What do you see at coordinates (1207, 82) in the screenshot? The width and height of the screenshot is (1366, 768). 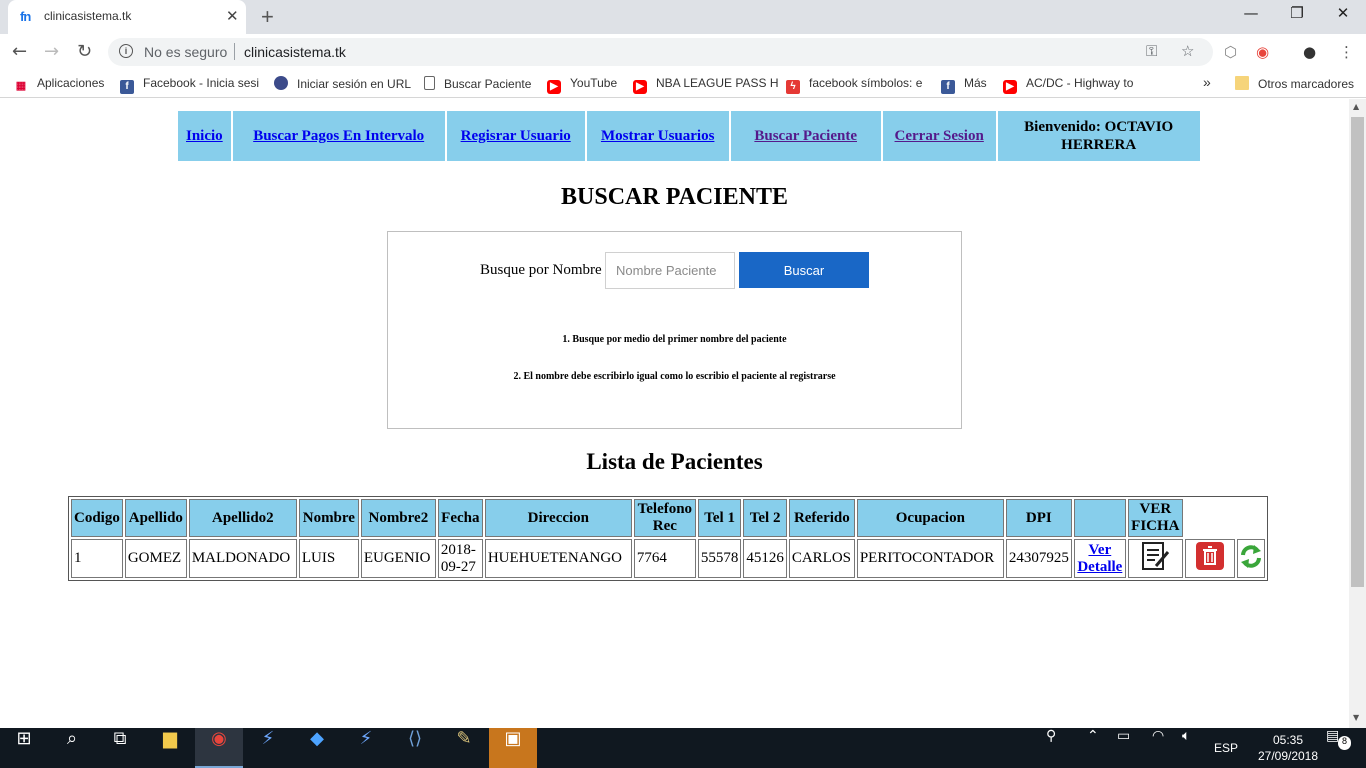 I see `more-bookmarks-chevron-icon: »` at bounding box center [1207, 82].